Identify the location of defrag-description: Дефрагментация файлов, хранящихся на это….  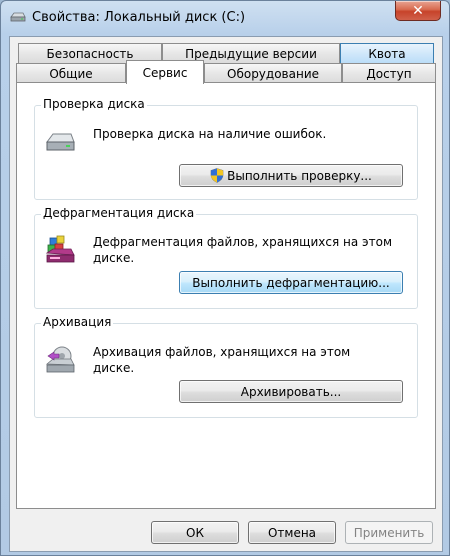
(242, 250).